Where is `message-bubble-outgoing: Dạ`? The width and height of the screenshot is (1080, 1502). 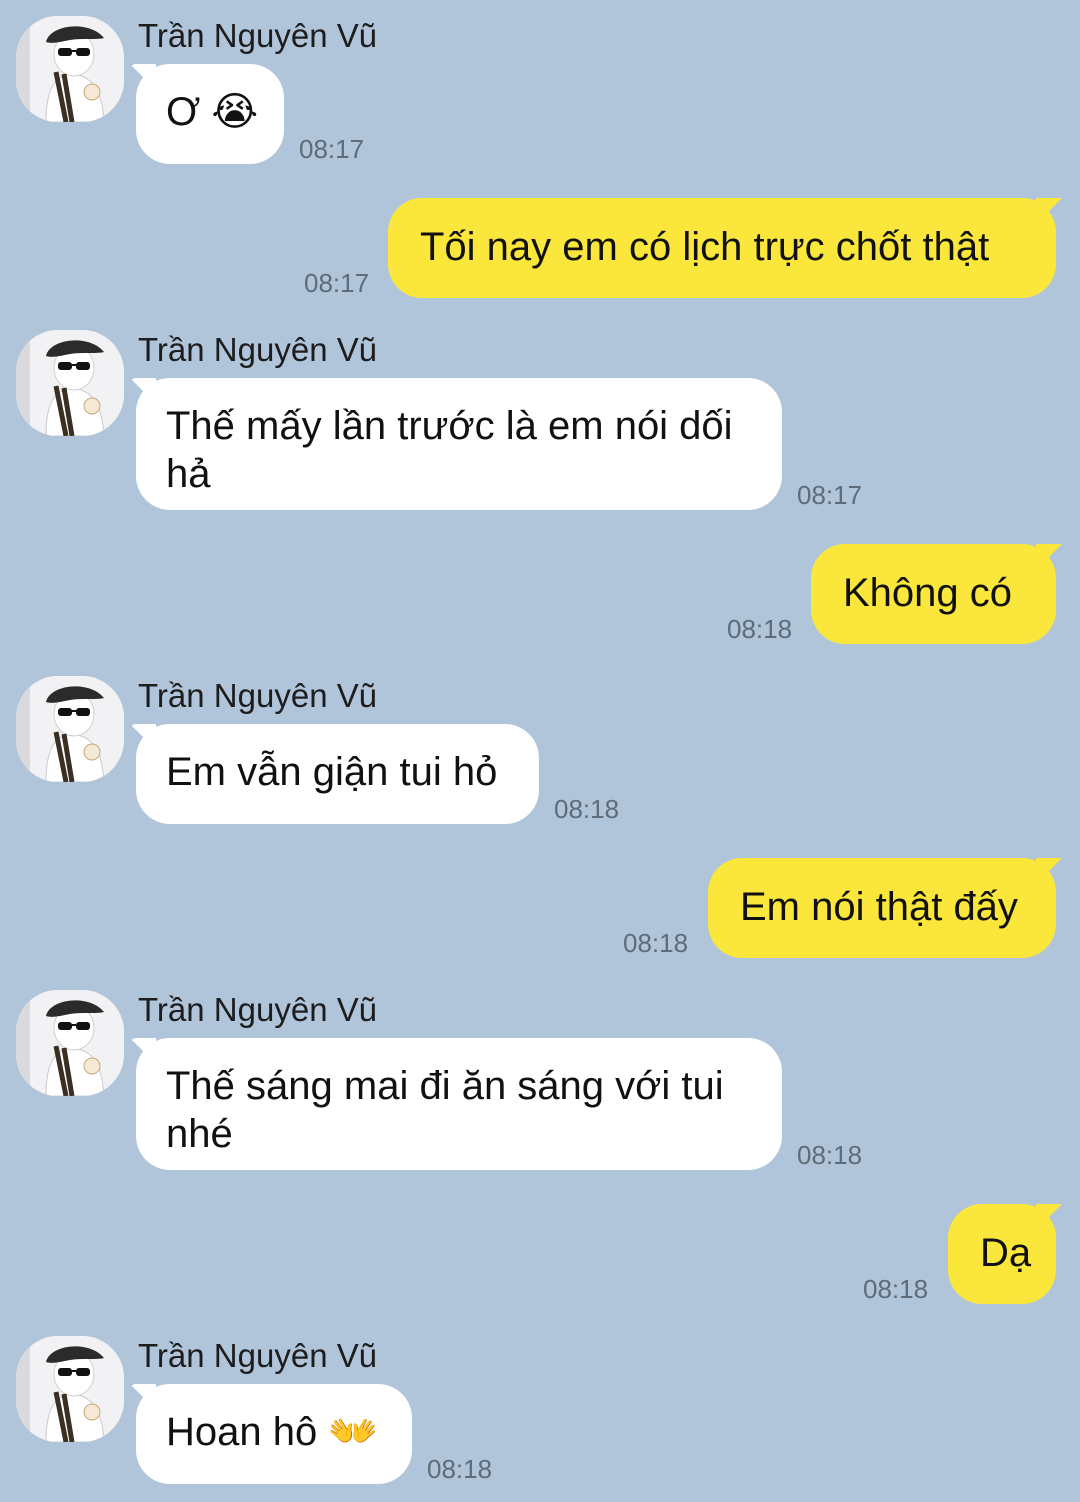
message-bubble-outgoing: Dạ is located at coordinates (1002, 1254).